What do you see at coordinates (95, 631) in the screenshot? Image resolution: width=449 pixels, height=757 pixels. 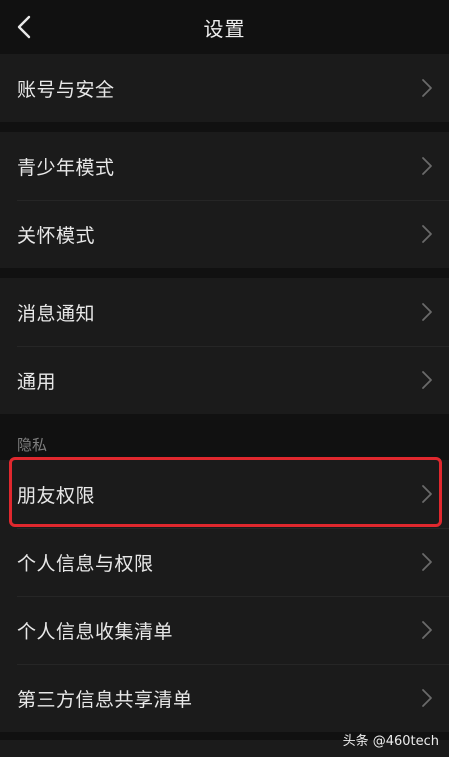 I see `row-label: 个人信息收集清单` at bounding box center [95, 631].